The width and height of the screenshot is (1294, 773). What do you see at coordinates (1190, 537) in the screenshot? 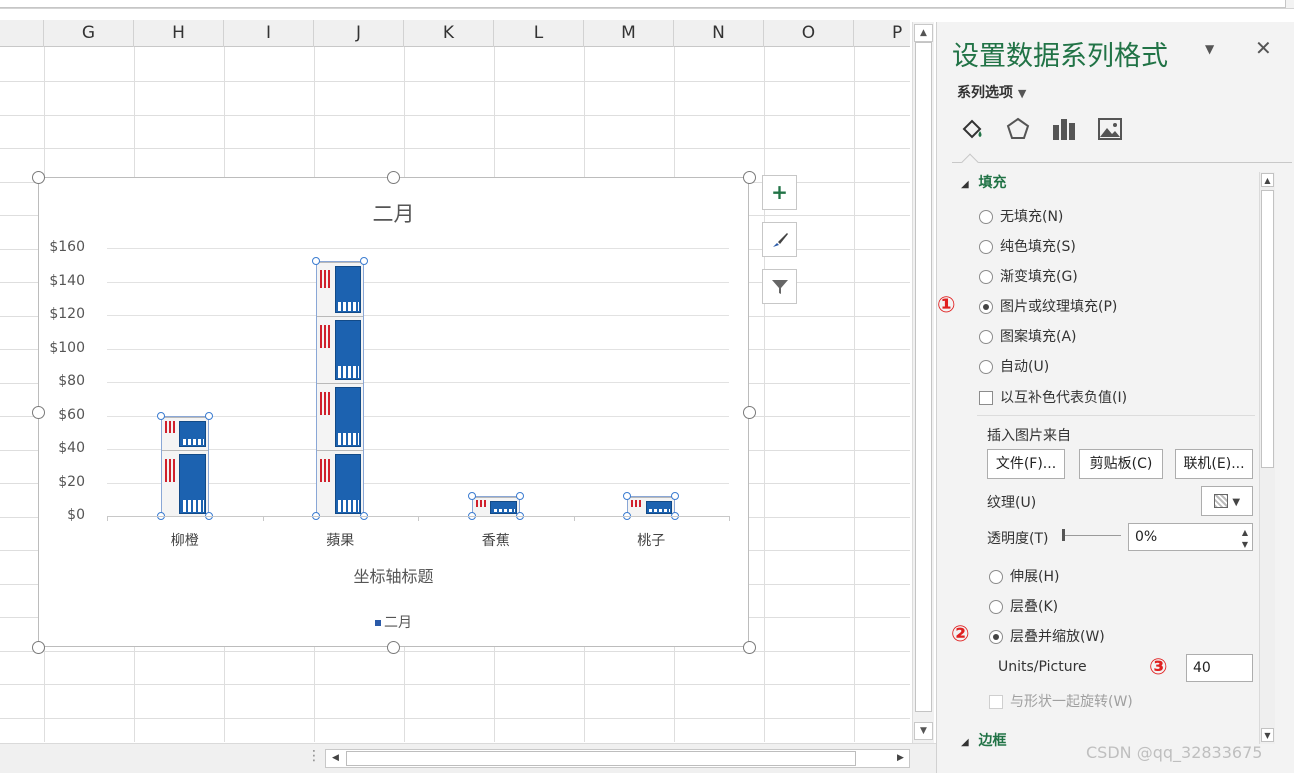
I see `transparency-input: 0% ▲ ▼` at bounding box center [1190, 537].